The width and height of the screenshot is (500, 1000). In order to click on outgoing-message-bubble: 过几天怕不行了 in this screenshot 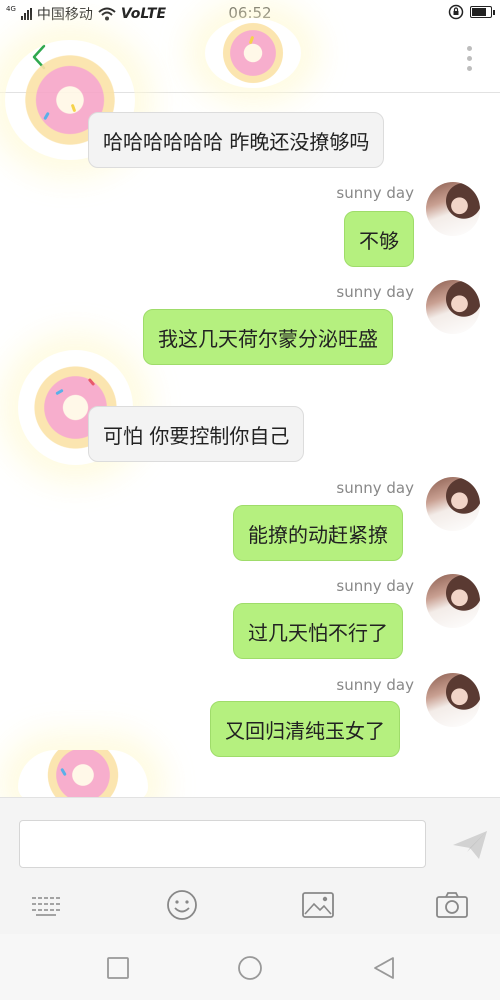, I will do `click(318, 631)`.